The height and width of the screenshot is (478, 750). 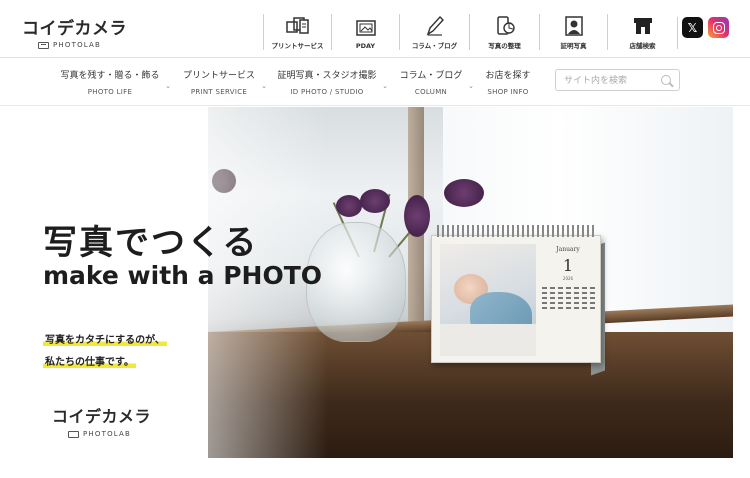 I want to click on nav-item-label-ja: コラム・ブログ, so click(x=431, y=76).